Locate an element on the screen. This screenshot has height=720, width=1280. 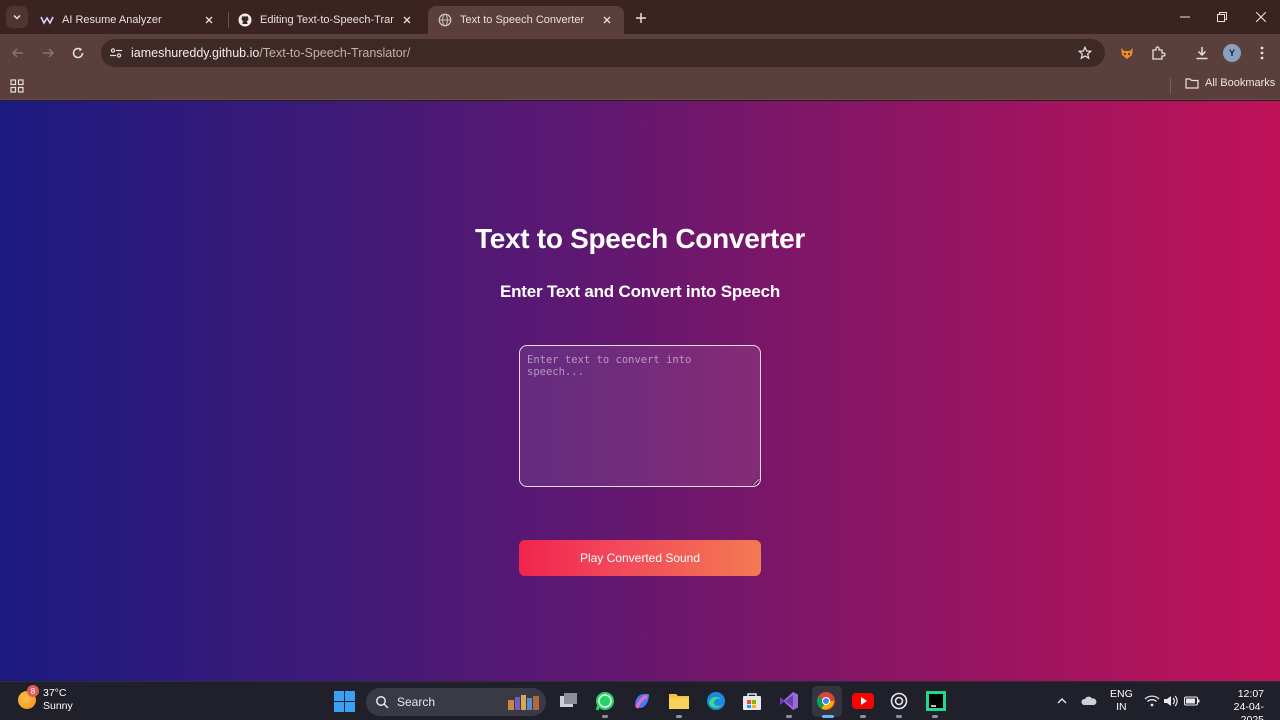
system-clock: 12:07 24-04-2025 is located at coordinates (1238, 704).